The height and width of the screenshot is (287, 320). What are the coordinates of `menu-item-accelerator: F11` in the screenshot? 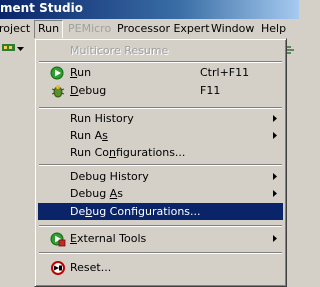 It's located at (210, 90).